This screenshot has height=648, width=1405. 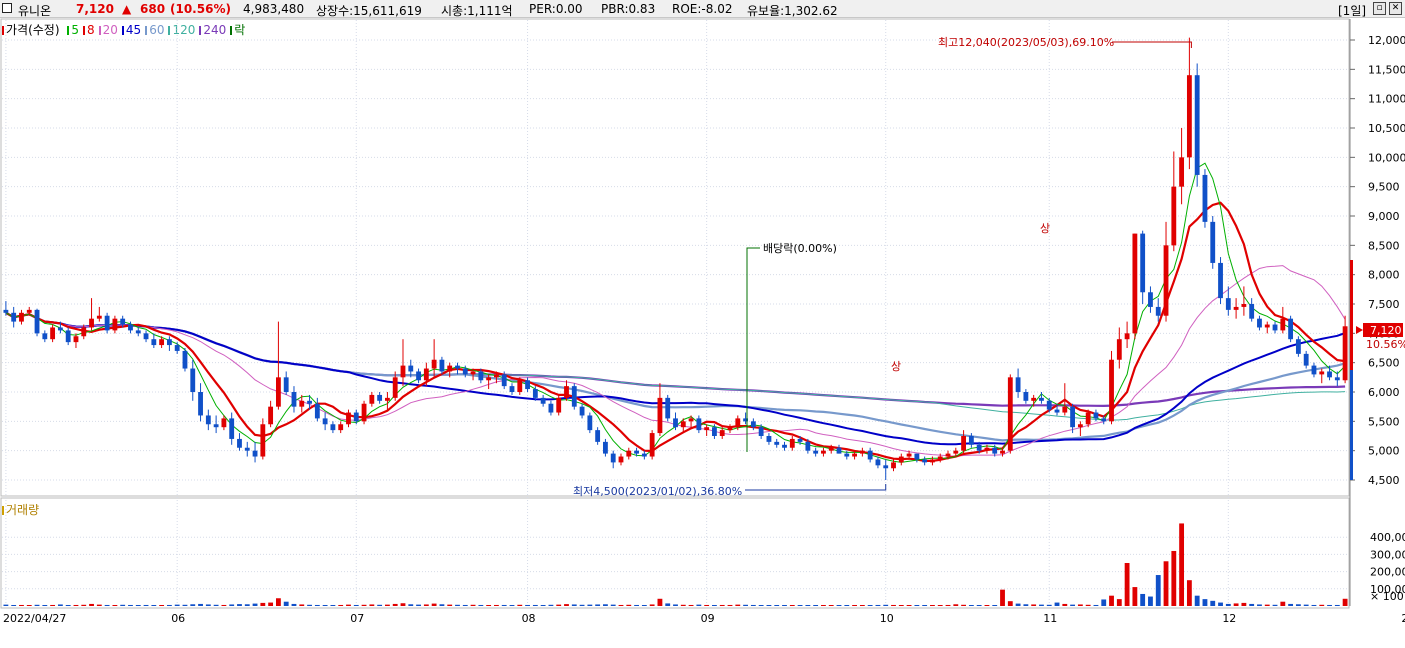 What do you see at coordinates (1386, 330) in the screenshot?
I see `price-tag-value: 7,120` at bounding box center [1386, 330].